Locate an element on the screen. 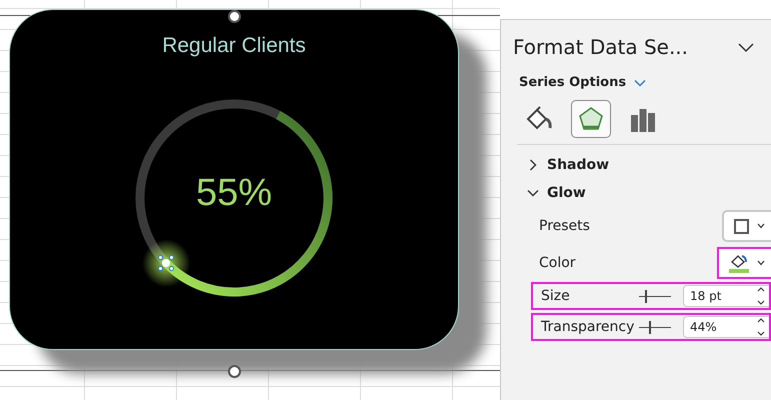  pentagon-icon is located at coordinates (591, 119).